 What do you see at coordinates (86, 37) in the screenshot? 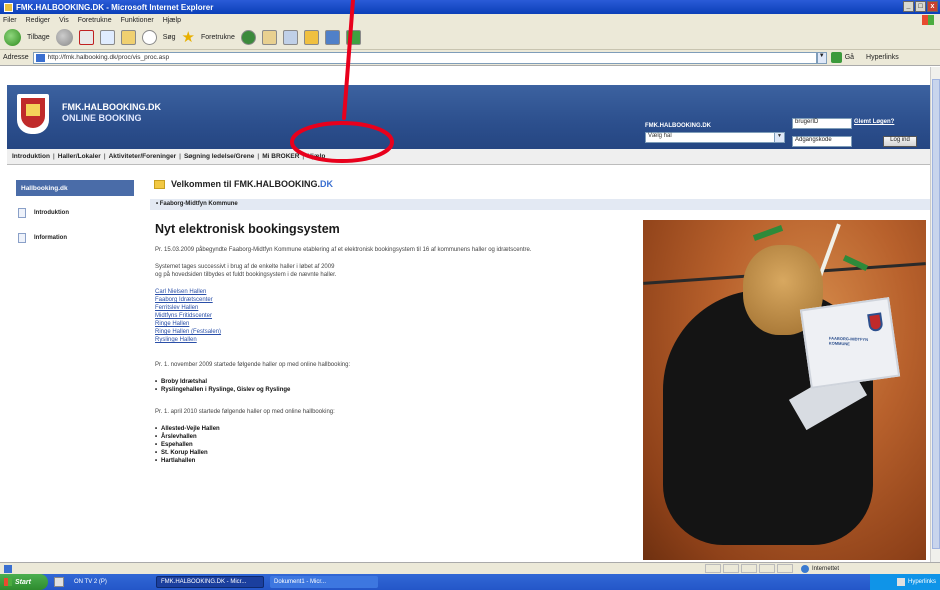
I see `stop-icon` at bounding box center [86, 37].